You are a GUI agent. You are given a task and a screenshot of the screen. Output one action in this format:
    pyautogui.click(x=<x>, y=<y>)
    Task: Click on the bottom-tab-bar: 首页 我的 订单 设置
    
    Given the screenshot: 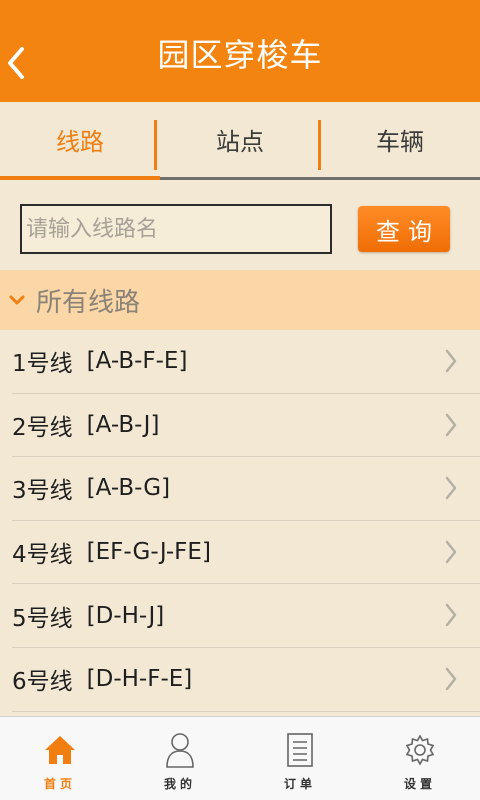 What is the action you would take?
    pyautogui.click(x=240, y=758)
    